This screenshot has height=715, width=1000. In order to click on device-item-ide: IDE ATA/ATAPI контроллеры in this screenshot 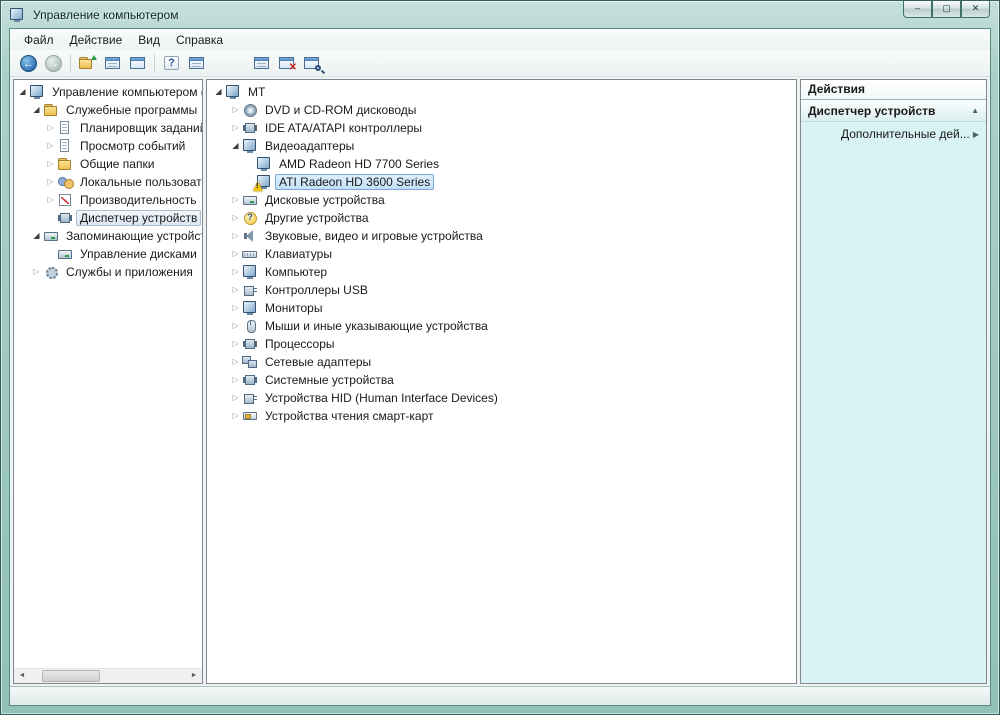, I will do `click(501, 128)`.